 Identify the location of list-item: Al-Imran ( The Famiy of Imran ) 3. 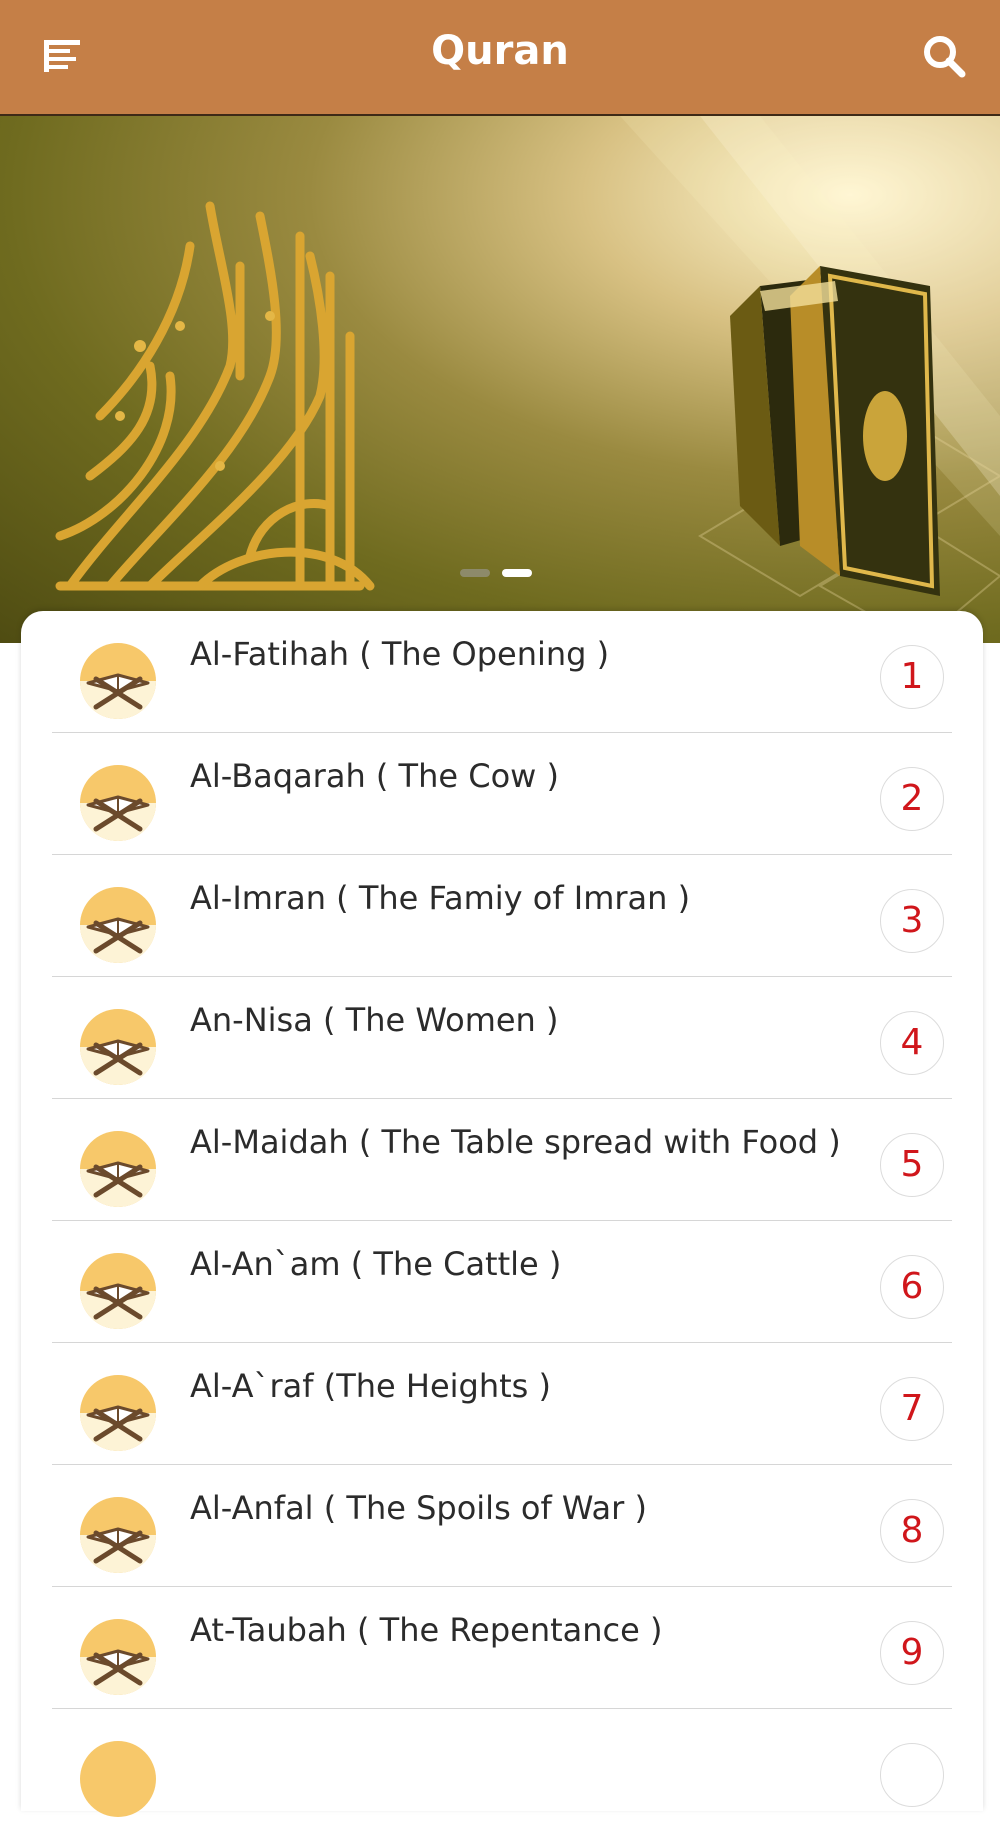
(502, 916).